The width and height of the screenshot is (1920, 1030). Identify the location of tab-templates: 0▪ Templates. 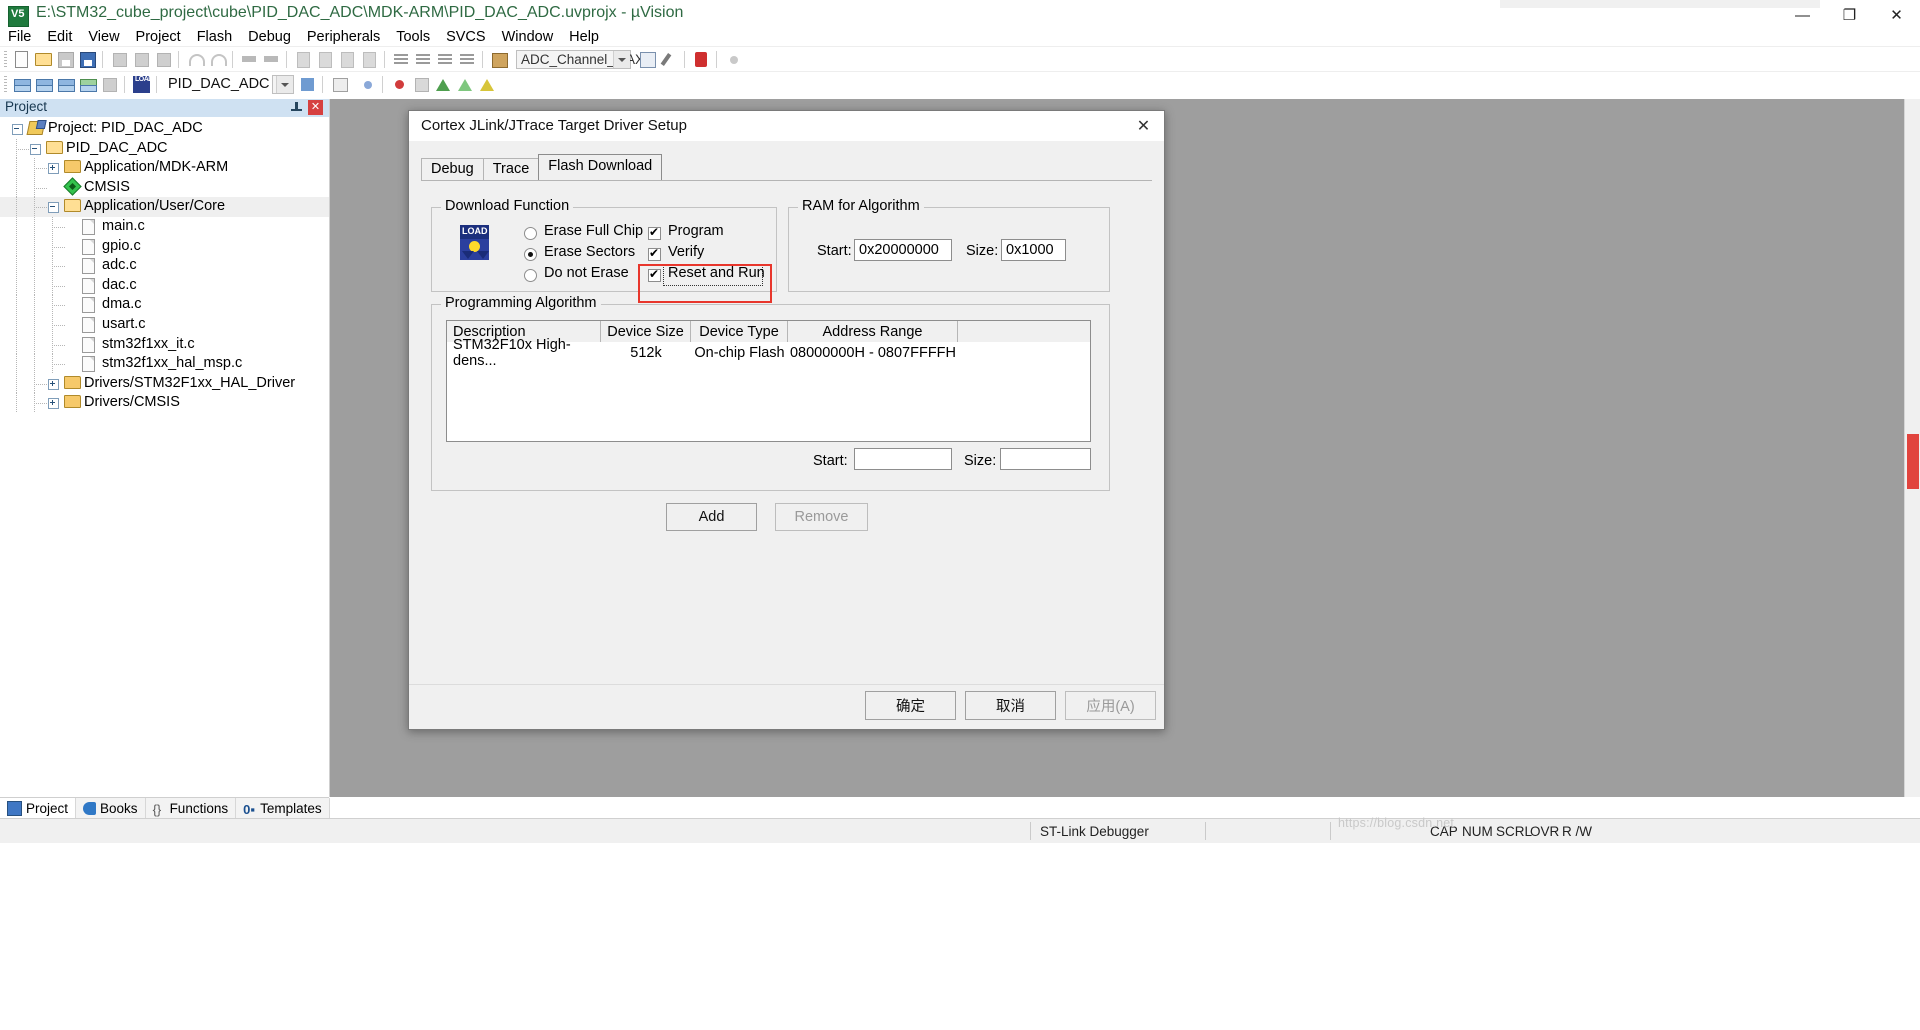
(283, 808).